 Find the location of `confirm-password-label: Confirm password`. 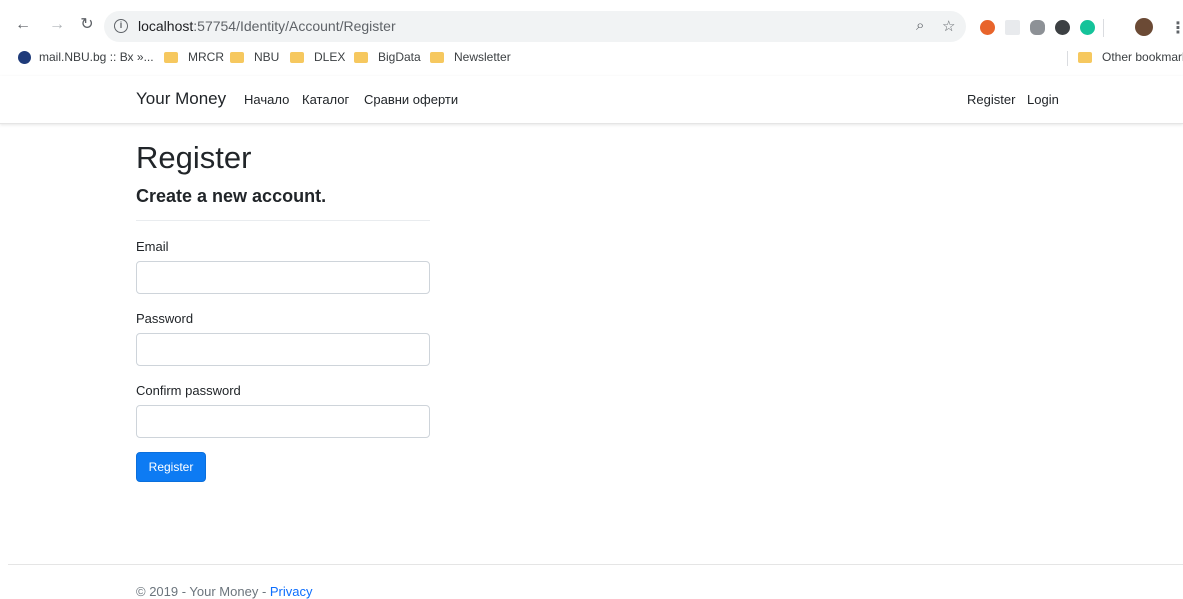

confirm-password-label: Confirm password is located at coordinates (188, 390).